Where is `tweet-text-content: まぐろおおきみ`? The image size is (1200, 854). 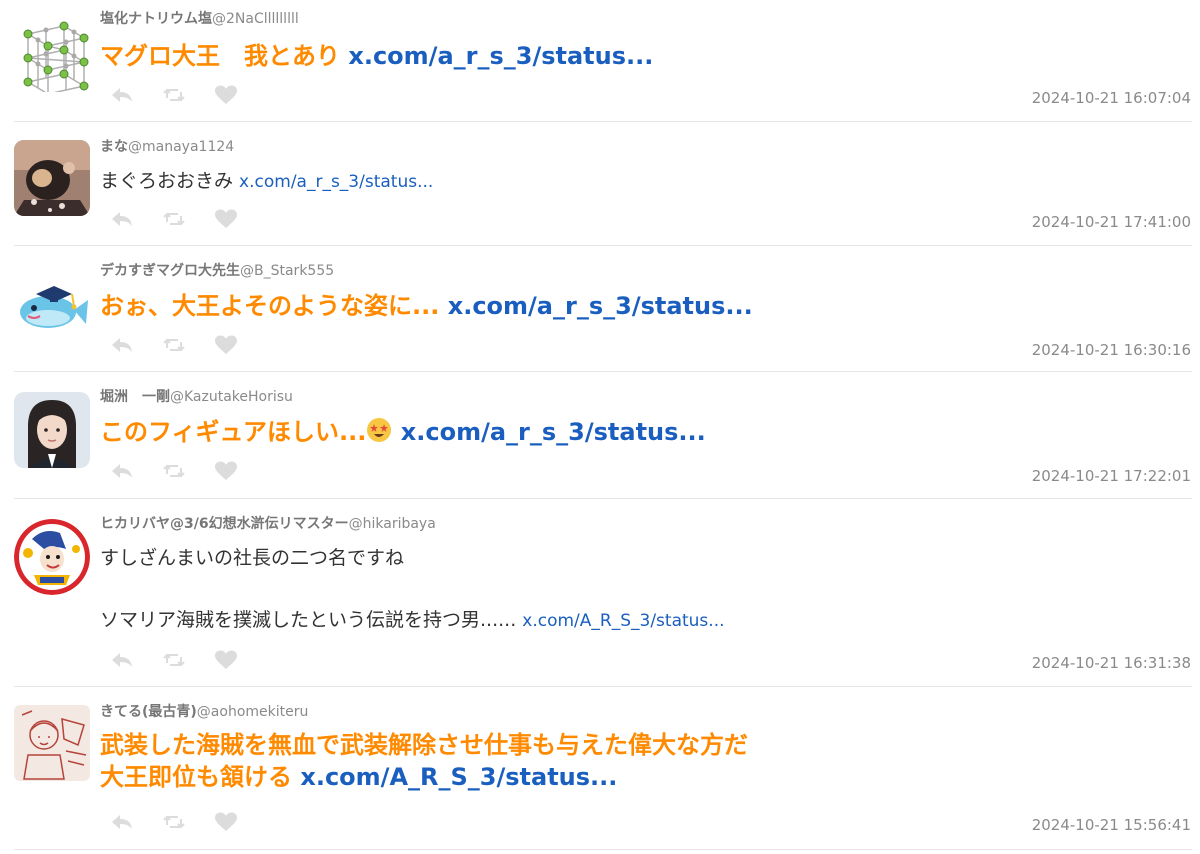
tweet-text-content: まぐろおおきみ is located at coordinates (170, 181).